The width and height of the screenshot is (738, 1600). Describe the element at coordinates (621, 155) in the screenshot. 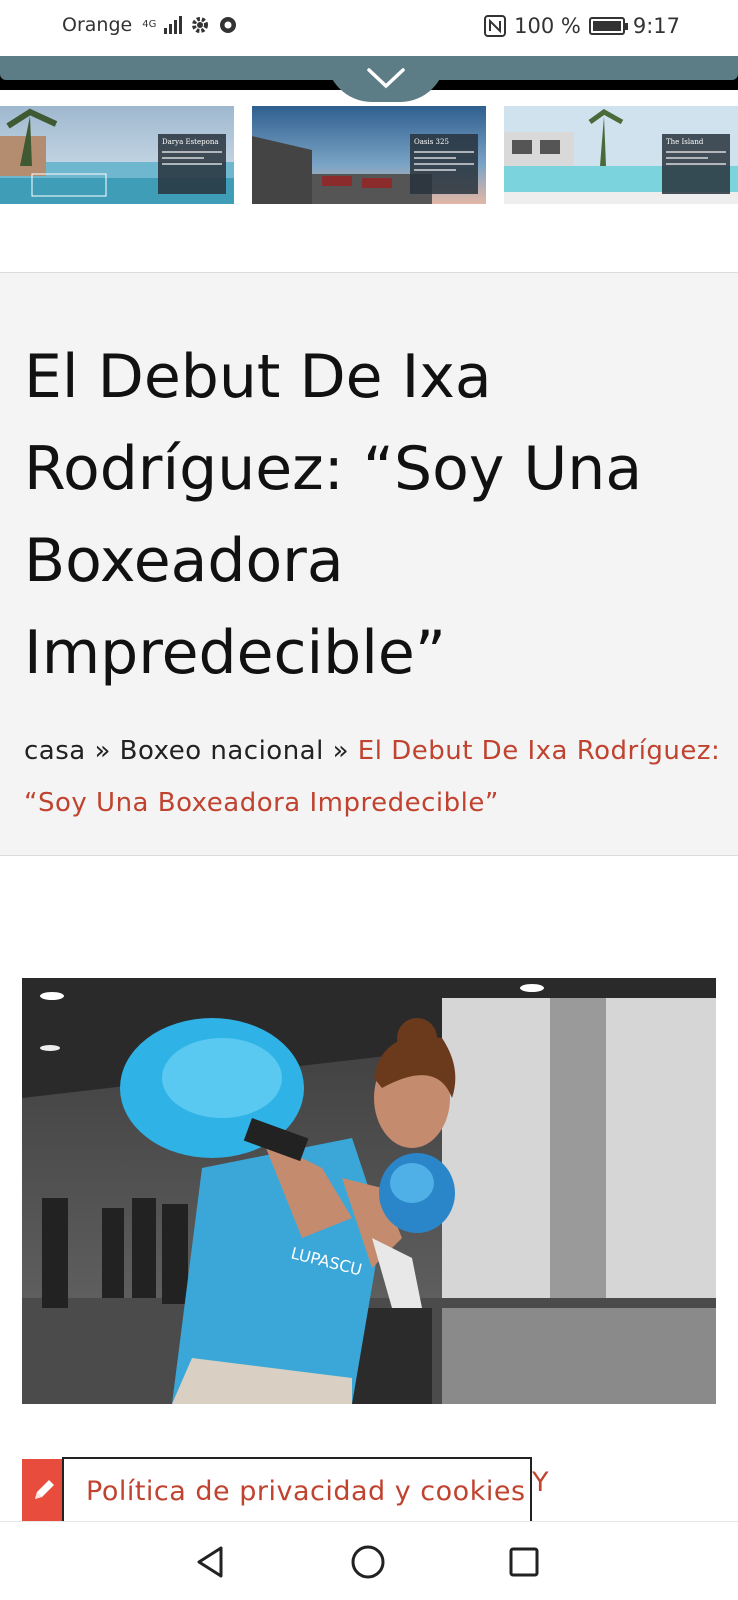

I see `property-thumbnail: The Island` at that location.